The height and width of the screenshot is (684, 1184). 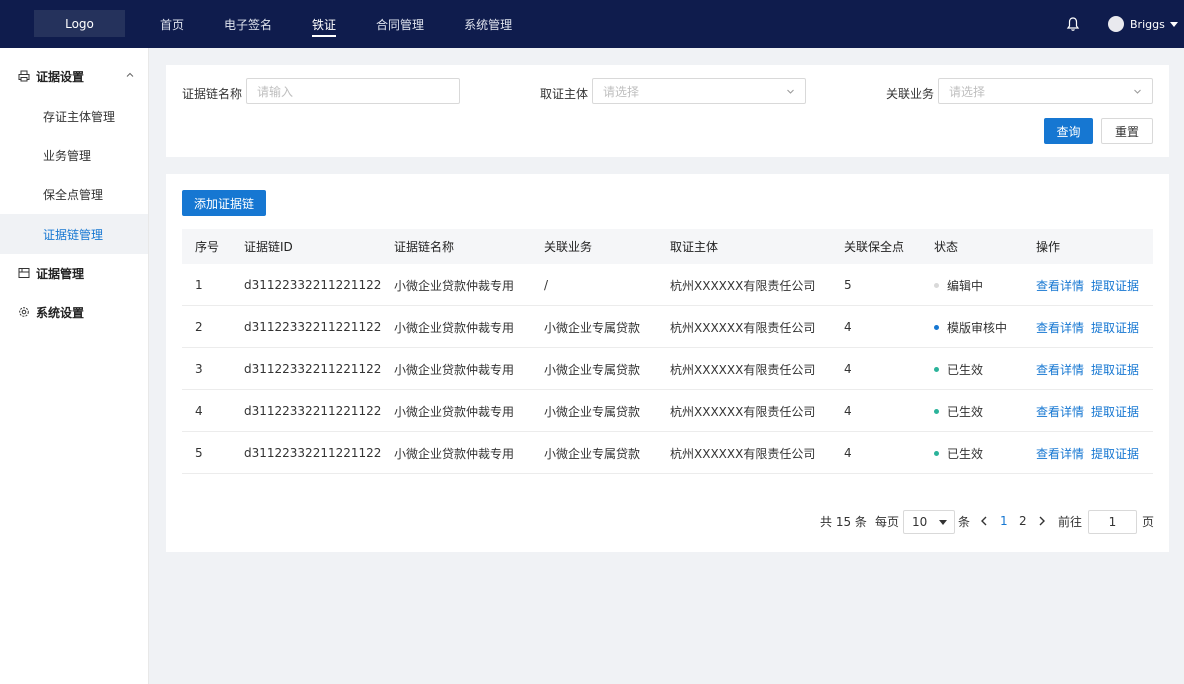 I want to click on nav-item-home: 首页, so click(x=172, y=24).